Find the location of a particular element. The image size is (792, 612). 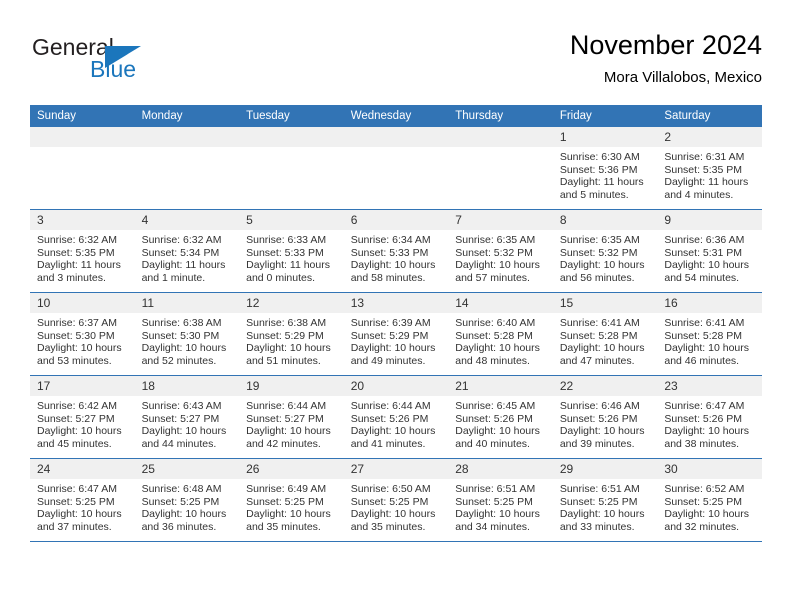

daylight-text: Daylight: 10 hours and 49 minutes. is located at coordinates (393, 354).